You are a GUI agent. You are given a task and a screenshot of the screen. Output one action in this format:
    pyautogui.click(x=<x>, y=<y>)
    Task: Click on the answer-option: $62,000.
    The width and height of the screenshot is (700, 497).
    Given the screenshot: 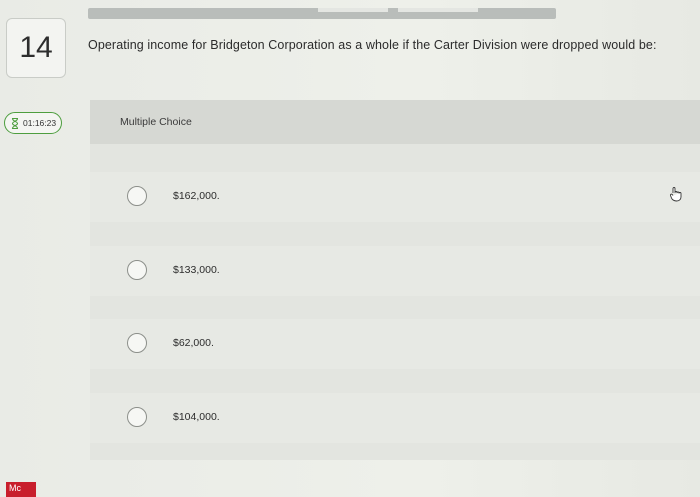 What is the action you would take?
    pyautogui.click(x=395, y=344)
    